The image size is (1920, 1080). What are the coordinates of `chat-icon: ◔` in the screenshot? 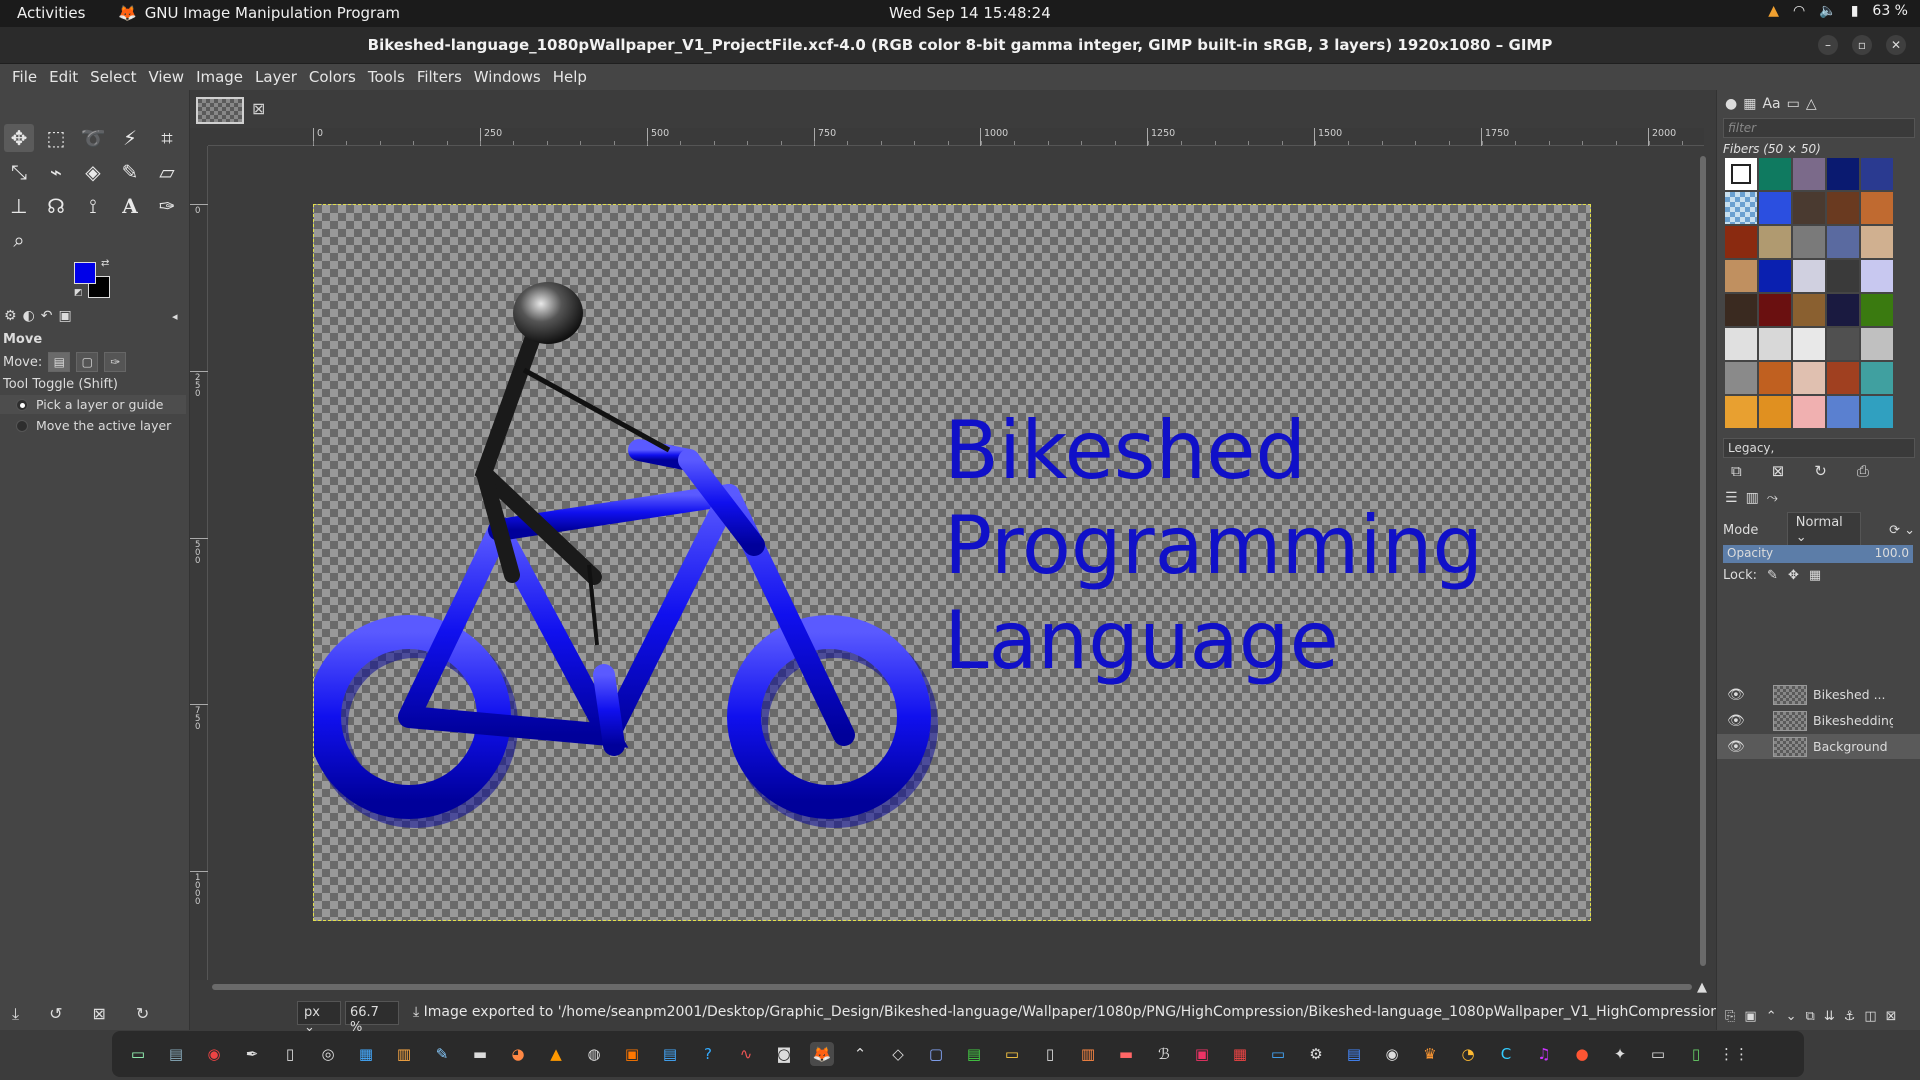 It's located at (1468, 1054).